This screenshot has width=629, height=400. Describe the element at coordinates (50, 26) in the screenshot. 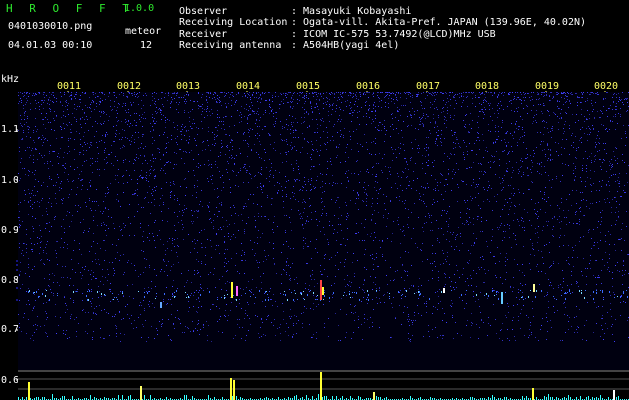

I see `file-name: 0401030010.png` at that location.